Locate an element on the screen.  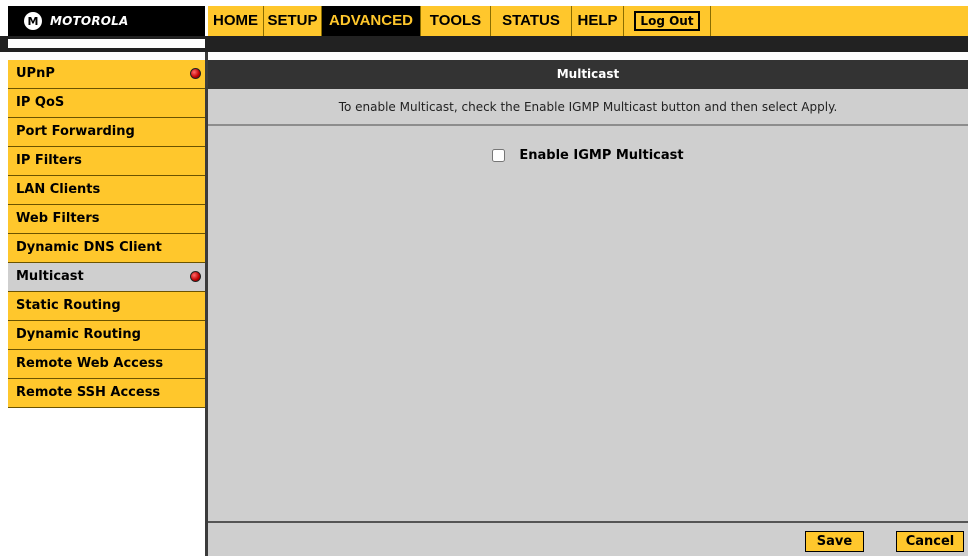
sidebar-item-label: Static Routing is located at coordinates (68, 305).